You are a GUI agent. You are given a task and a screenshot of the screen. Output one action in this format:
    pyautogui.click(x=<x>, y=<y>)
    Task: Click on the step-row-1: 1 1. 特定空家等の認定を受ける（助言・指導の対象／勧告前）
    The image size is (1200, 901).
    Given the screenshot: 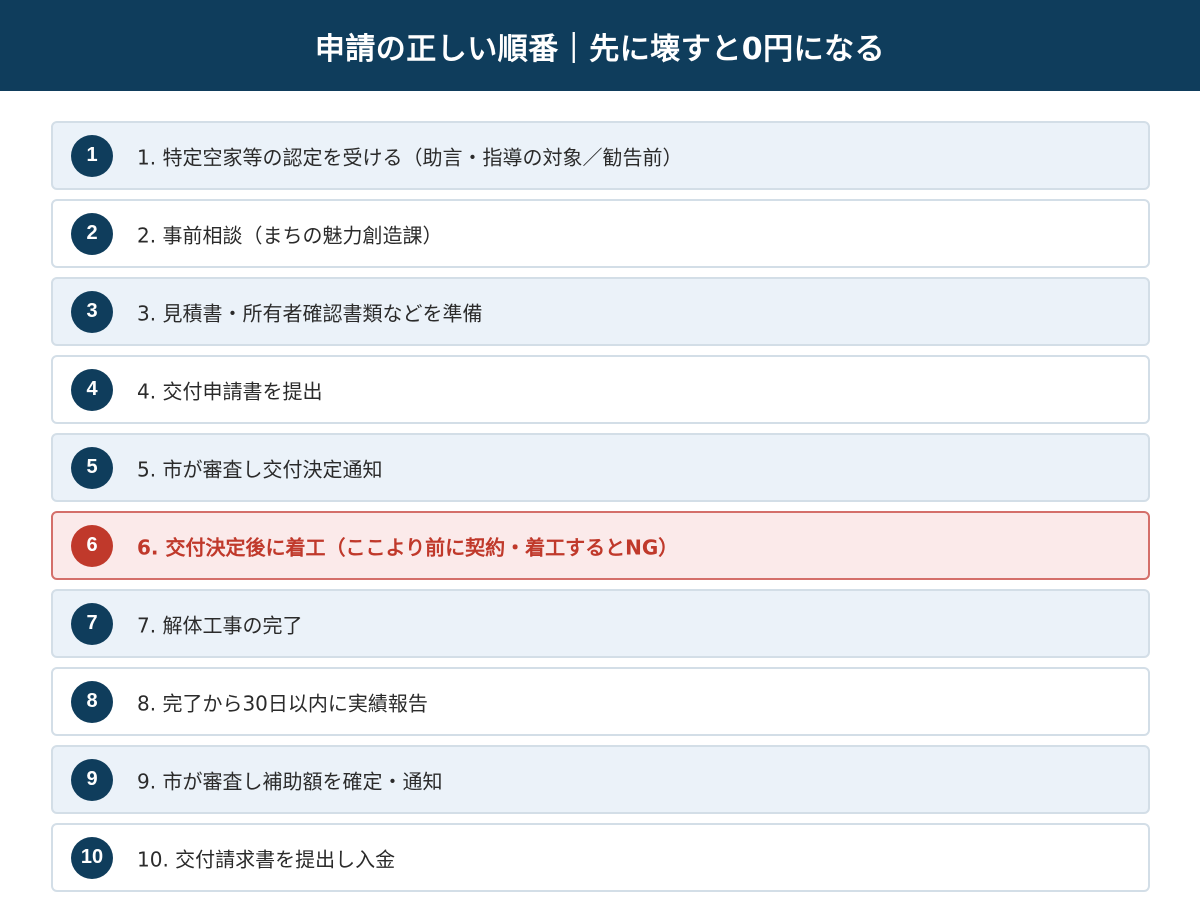 What is the action you would take?
    pyautogui.click(x=600, y=155)
    